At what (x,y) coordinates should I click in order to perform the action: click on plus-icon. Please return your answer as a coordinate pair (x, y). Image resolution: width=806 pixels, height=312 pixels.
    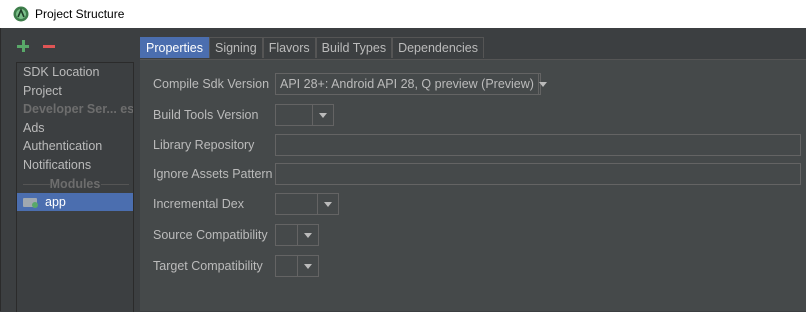
    Looking at the image, I should click on (23, 46).